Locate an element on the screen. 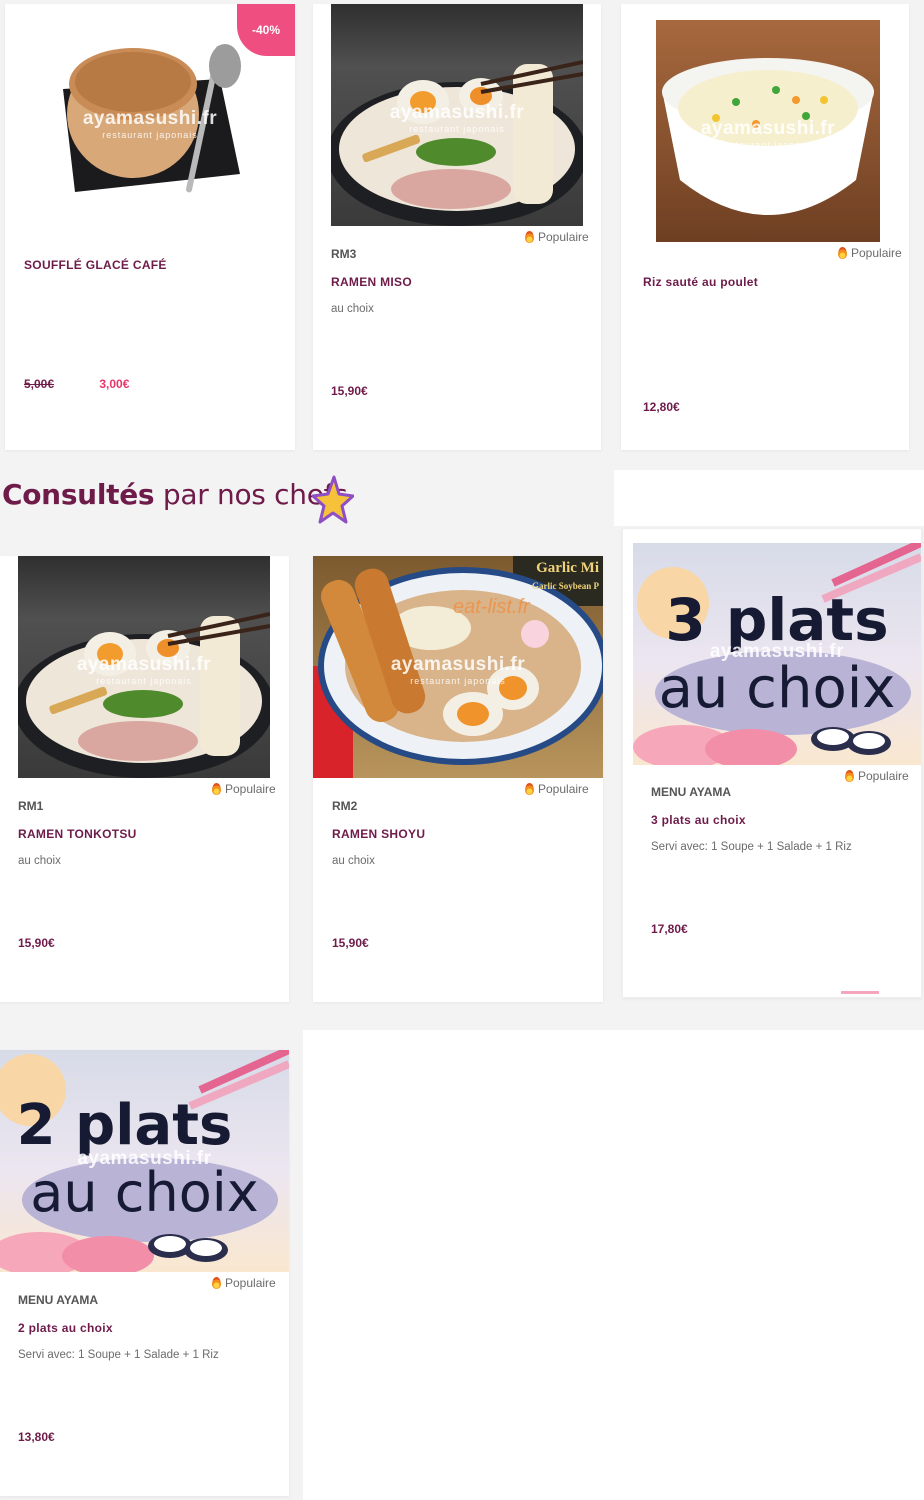 The height and width of the screenshot is (1500, 924). product-price: 12,80€ is located at coordinates (661, 407).